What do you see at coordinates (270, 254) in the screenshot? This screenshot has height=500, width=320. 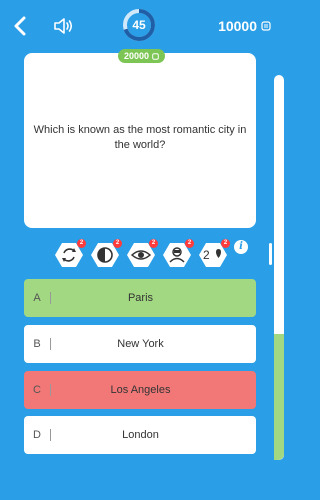 I see `scroll-handle` at bounding box center [270, 254].